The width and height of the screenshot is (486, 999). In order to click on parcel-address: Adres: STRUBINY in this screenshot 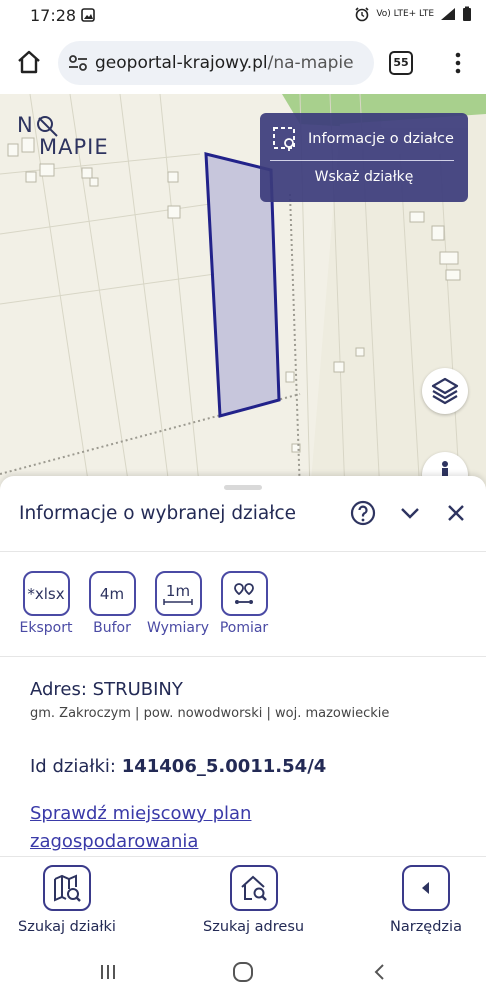, I will do `click(106, 689)`.